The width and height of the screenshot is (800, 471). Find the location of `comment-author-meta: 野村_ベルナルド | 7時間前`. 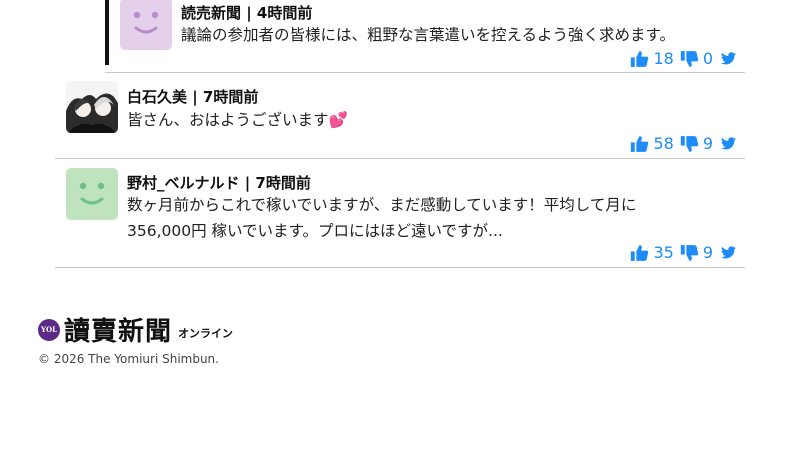

comment-author-meta: 野村_ベルナルド | 7時間前 is located at coordinates (219, 183).